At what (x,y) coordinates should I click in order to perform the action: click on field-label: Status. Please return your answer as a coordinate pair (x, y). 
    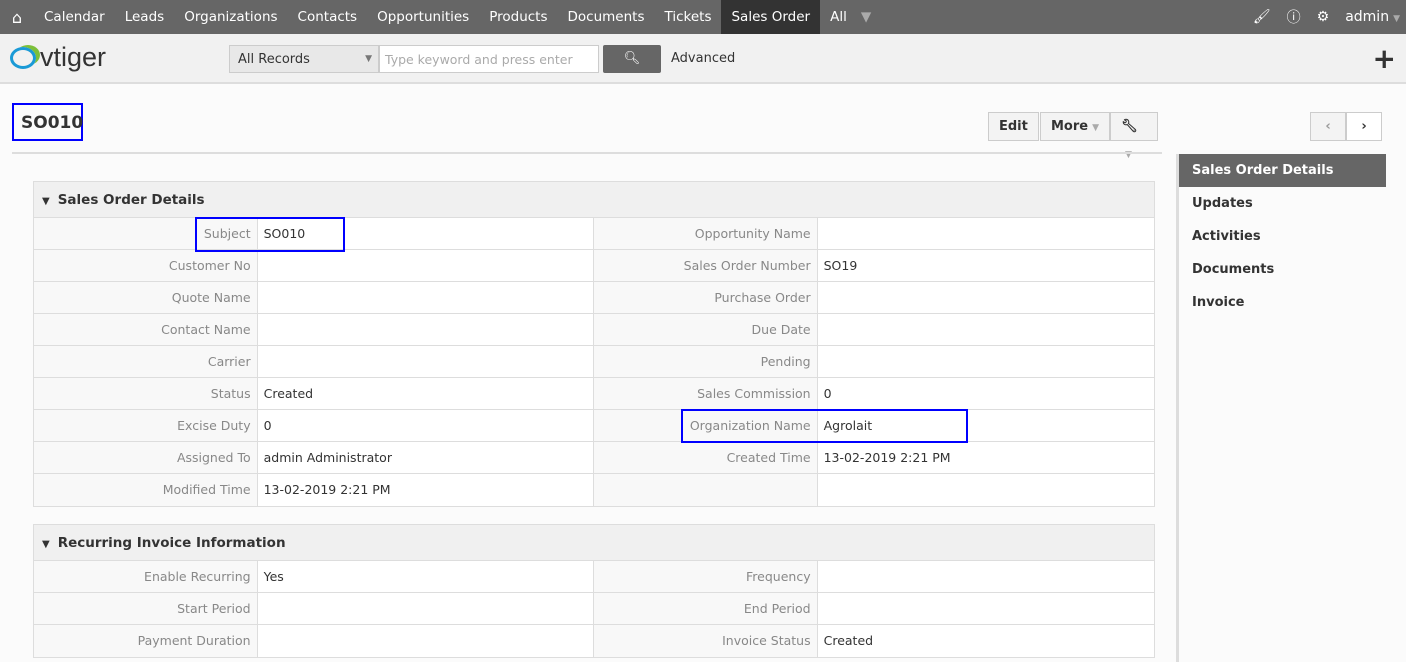
    Looking at the image, I should click on (146, 393).